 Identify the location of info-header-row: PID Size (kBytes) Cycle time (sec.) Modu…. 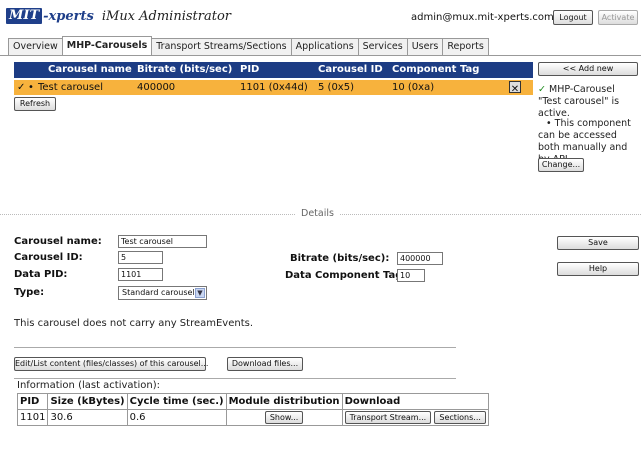
(252, 401).